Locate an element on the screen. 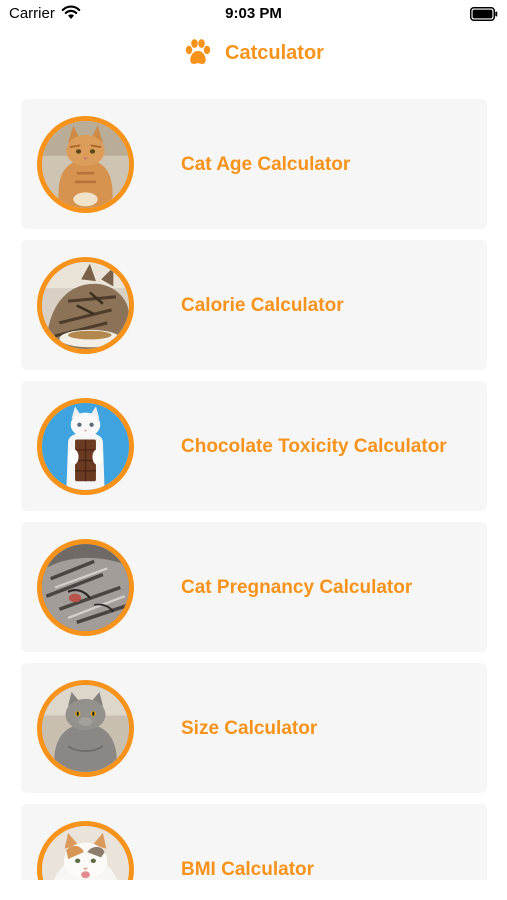  calculator-title: Chocolate Toxicity Calculator is located at coordinates (314, 446).